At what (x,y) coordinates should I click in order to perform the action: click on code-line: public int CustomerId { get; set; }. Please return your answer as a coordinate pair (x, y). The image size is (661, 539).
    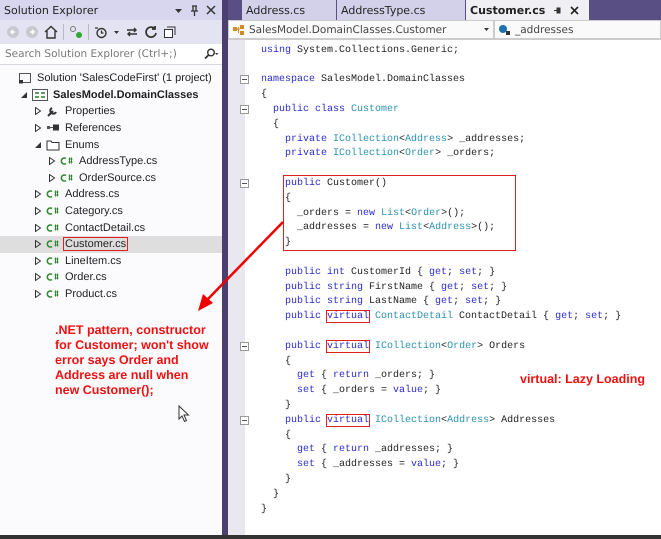
    Looking at the image, I should click on (390, 272).